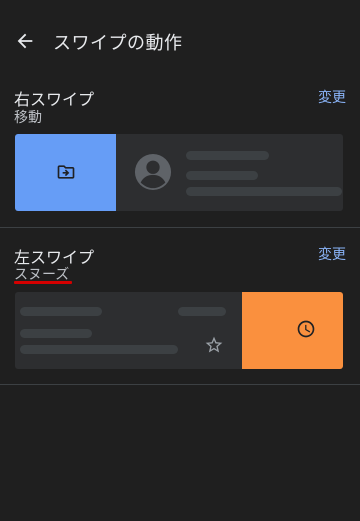 The image size is (360, 521). Describe the element at coordinates (118, 43) in the screenshot. I see `page-title: スワイプの動作` at that location.